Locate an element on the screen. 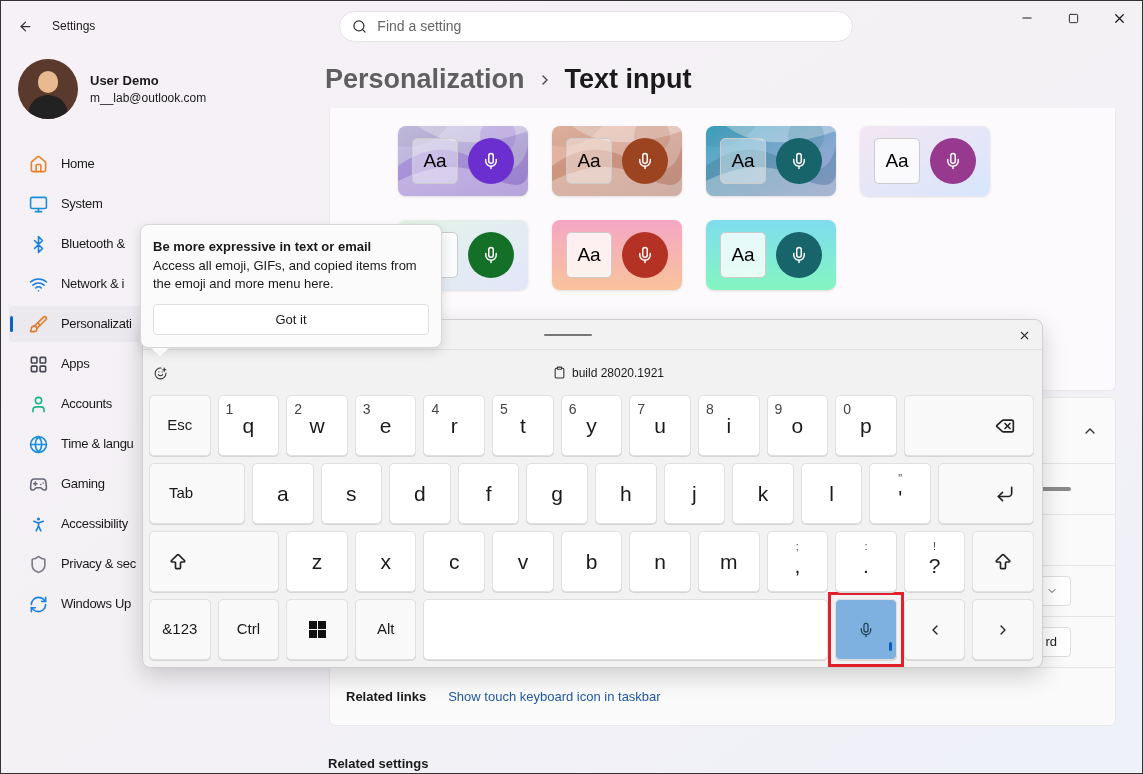 The width and height of the screenshot is (1143, 774). key-hint: 4 is located at coordinates (435, 409).